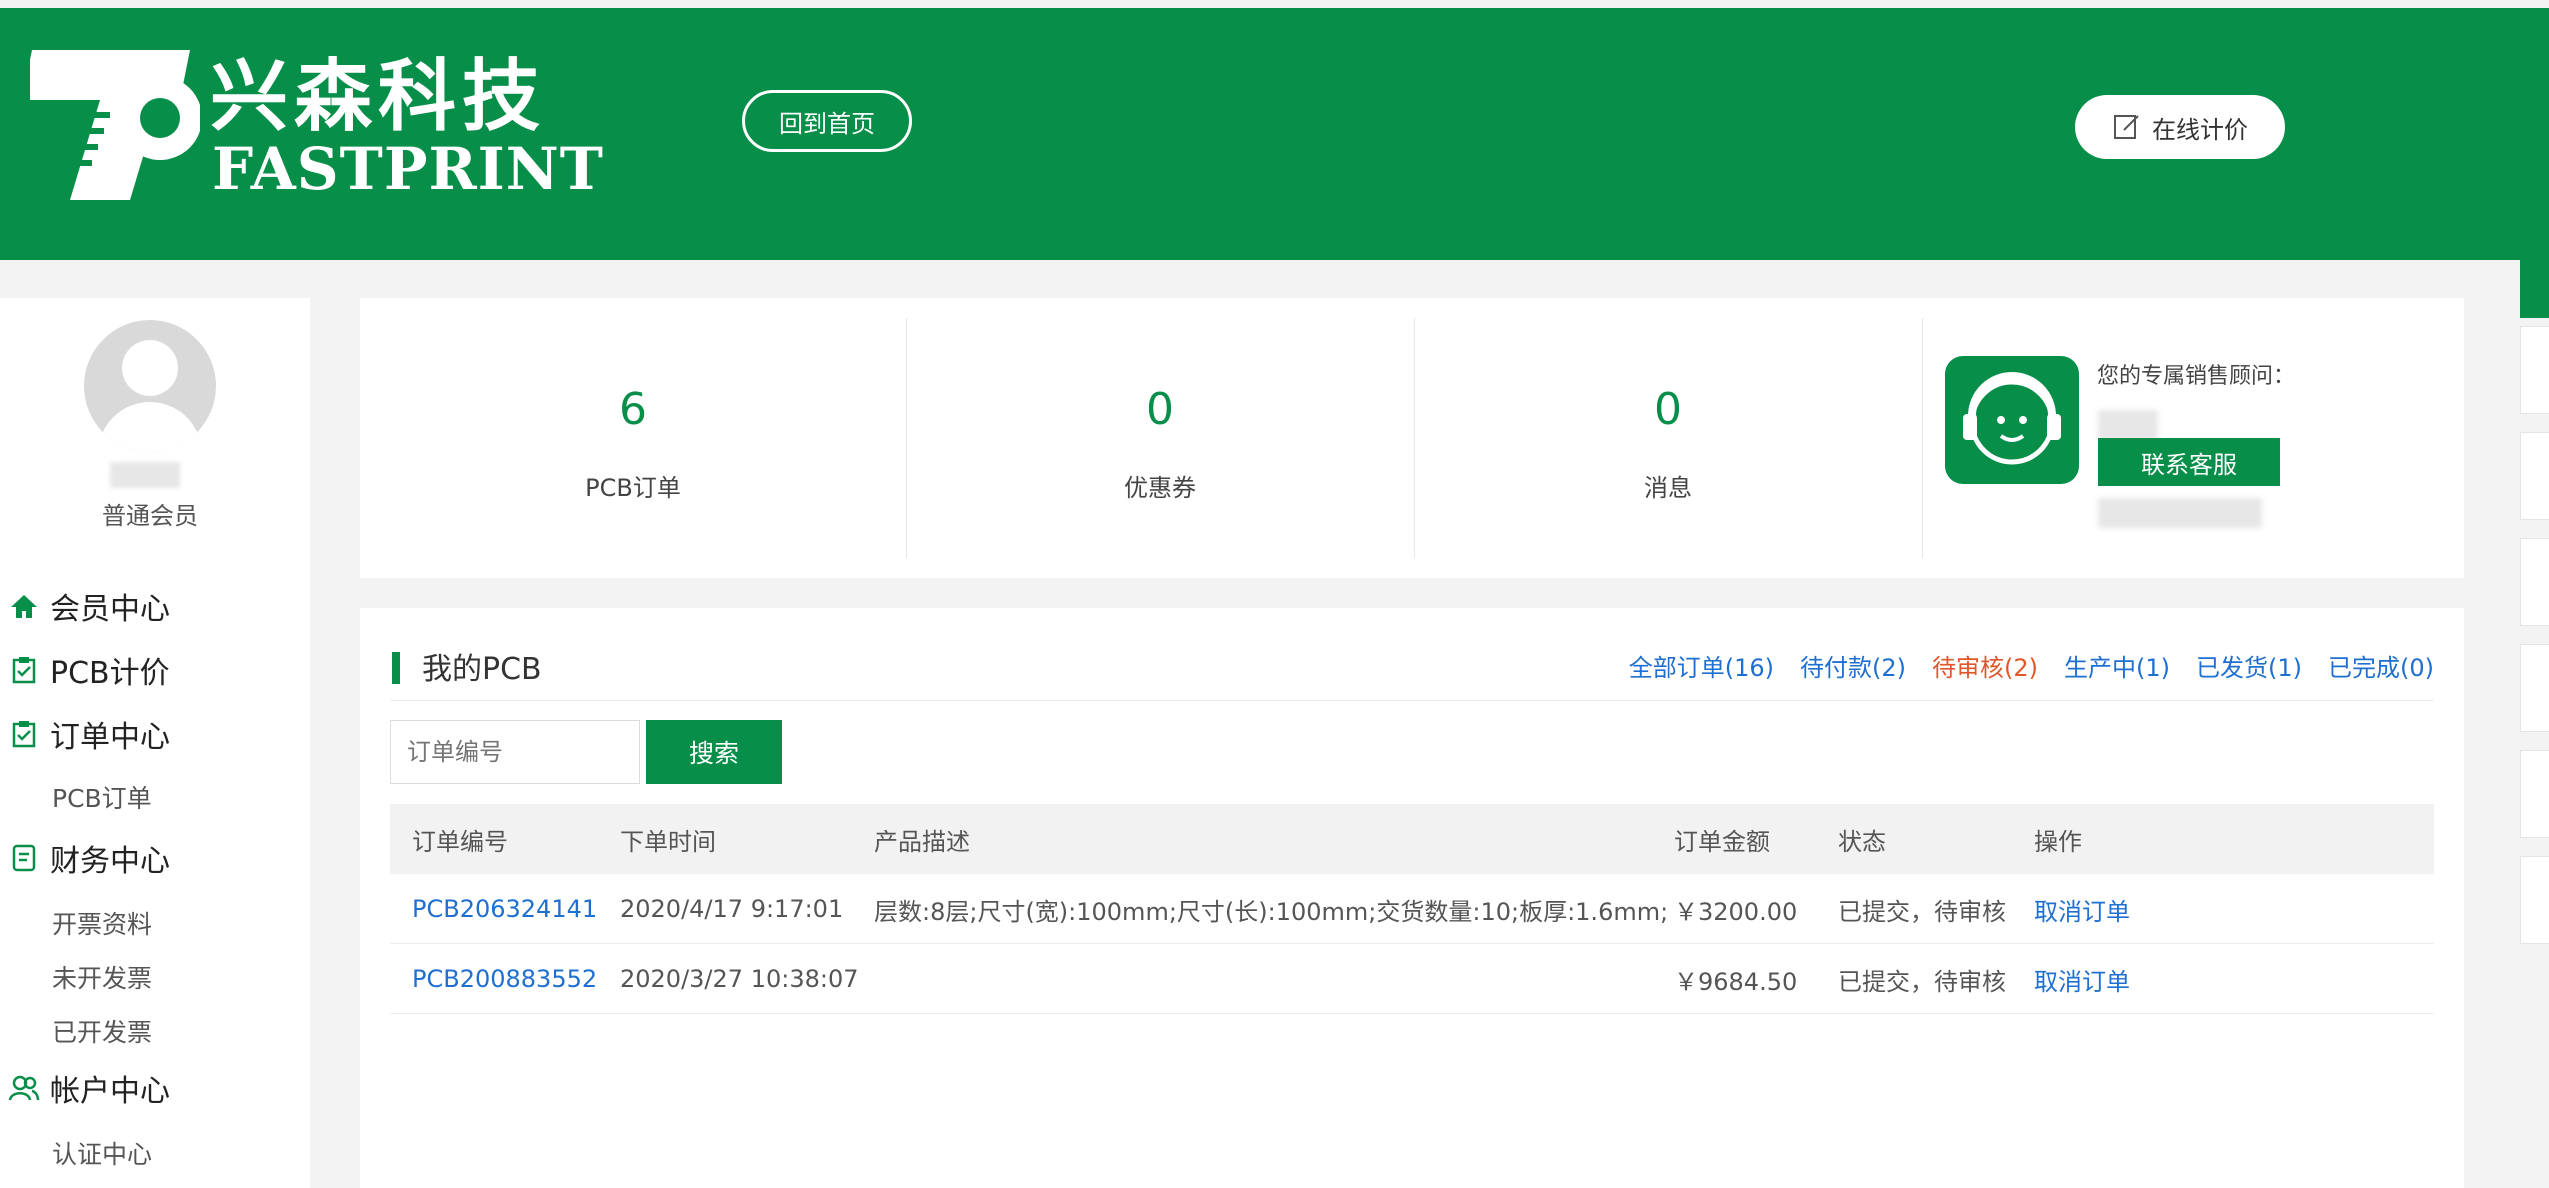 The height and width of the screenshot is (1188, 2549). I want to click on sidebar-item-label: PCB计价, so click(110, 673).